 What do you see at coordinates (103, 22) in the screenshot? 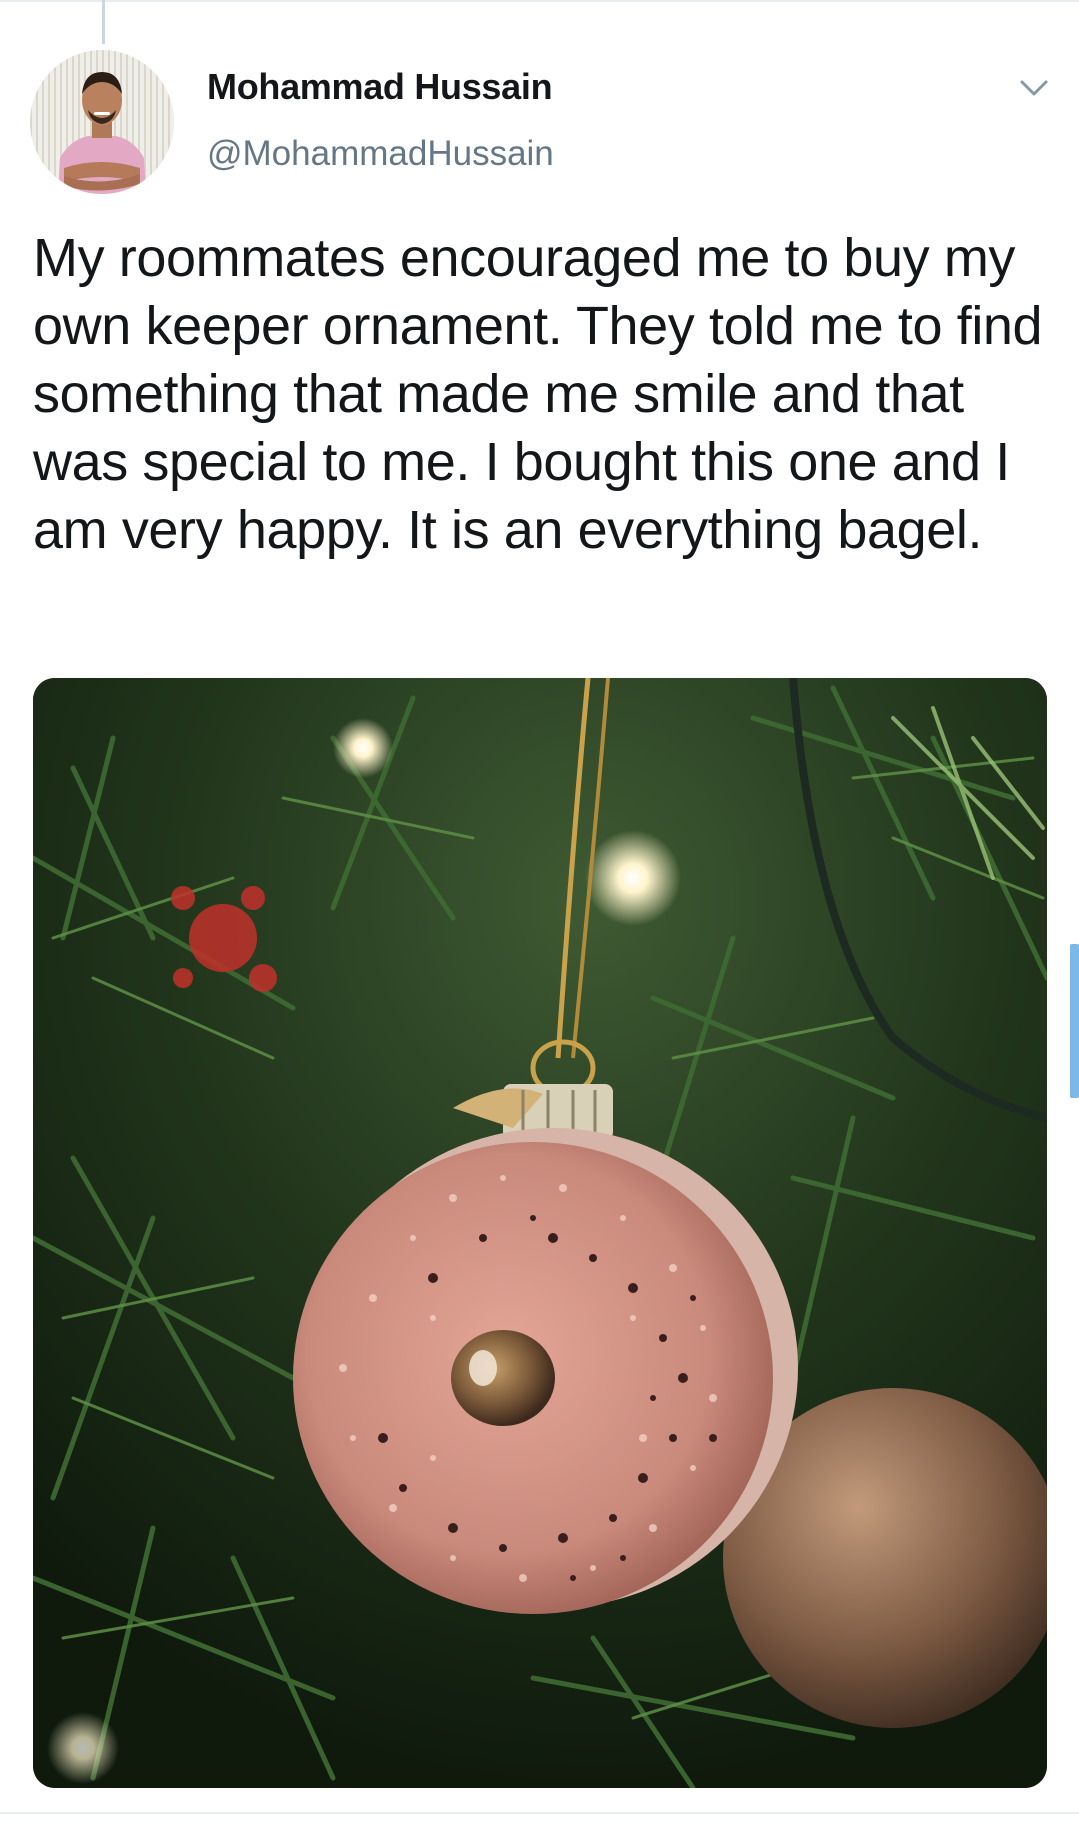
I see `thread-connector-line` at bounding box center [103, 22].